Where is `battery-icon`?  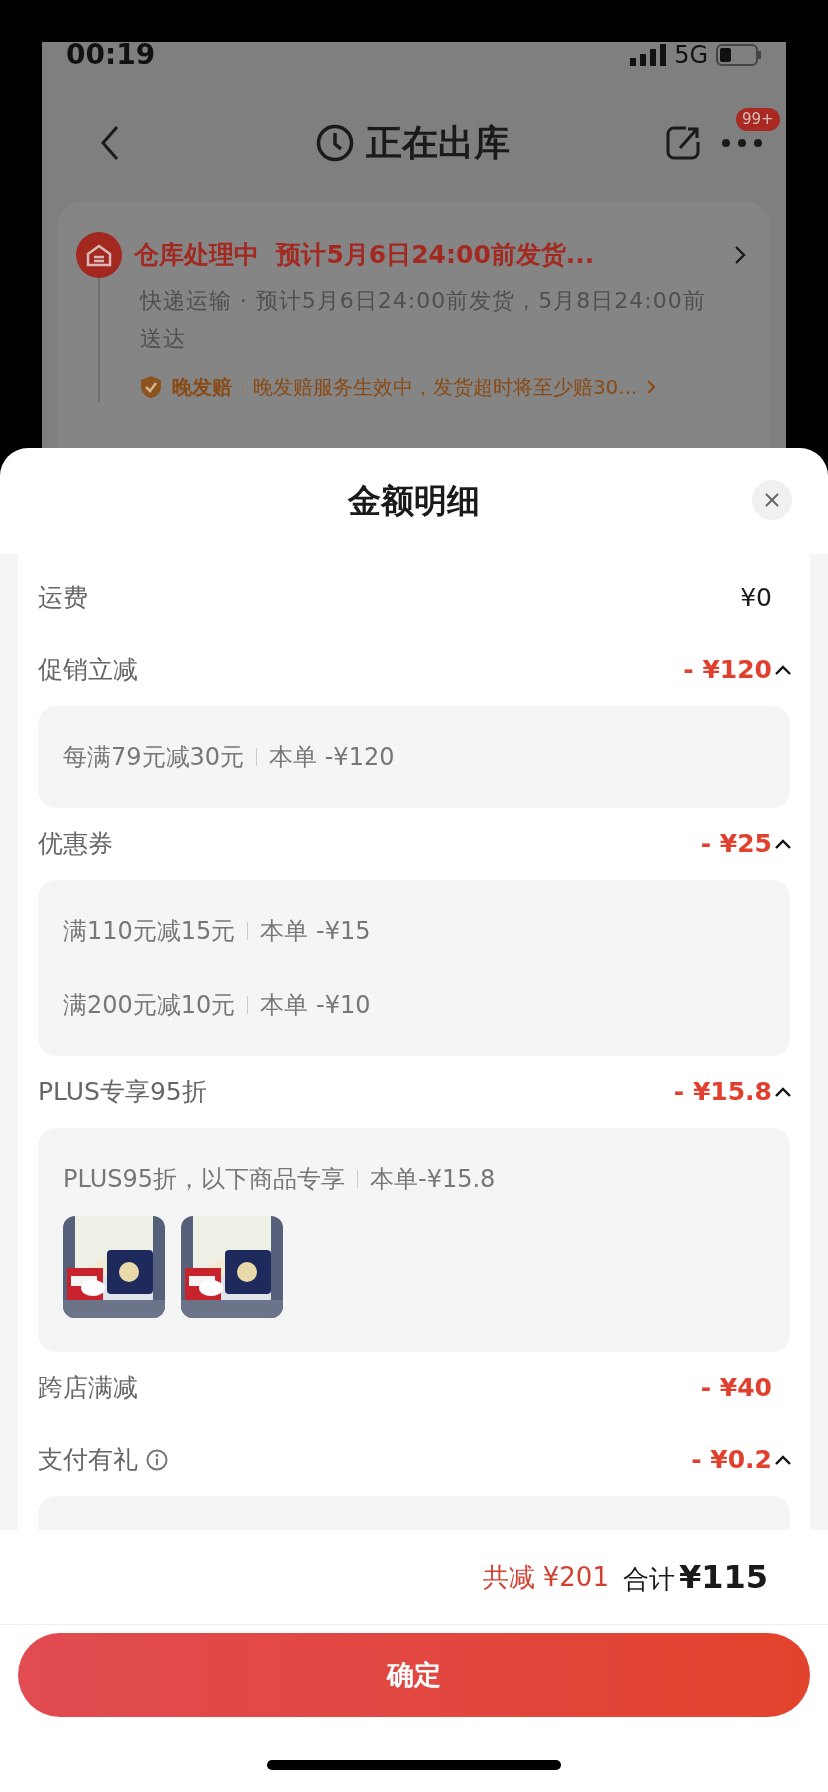 battery-icon is located at coordinates (739, 55).